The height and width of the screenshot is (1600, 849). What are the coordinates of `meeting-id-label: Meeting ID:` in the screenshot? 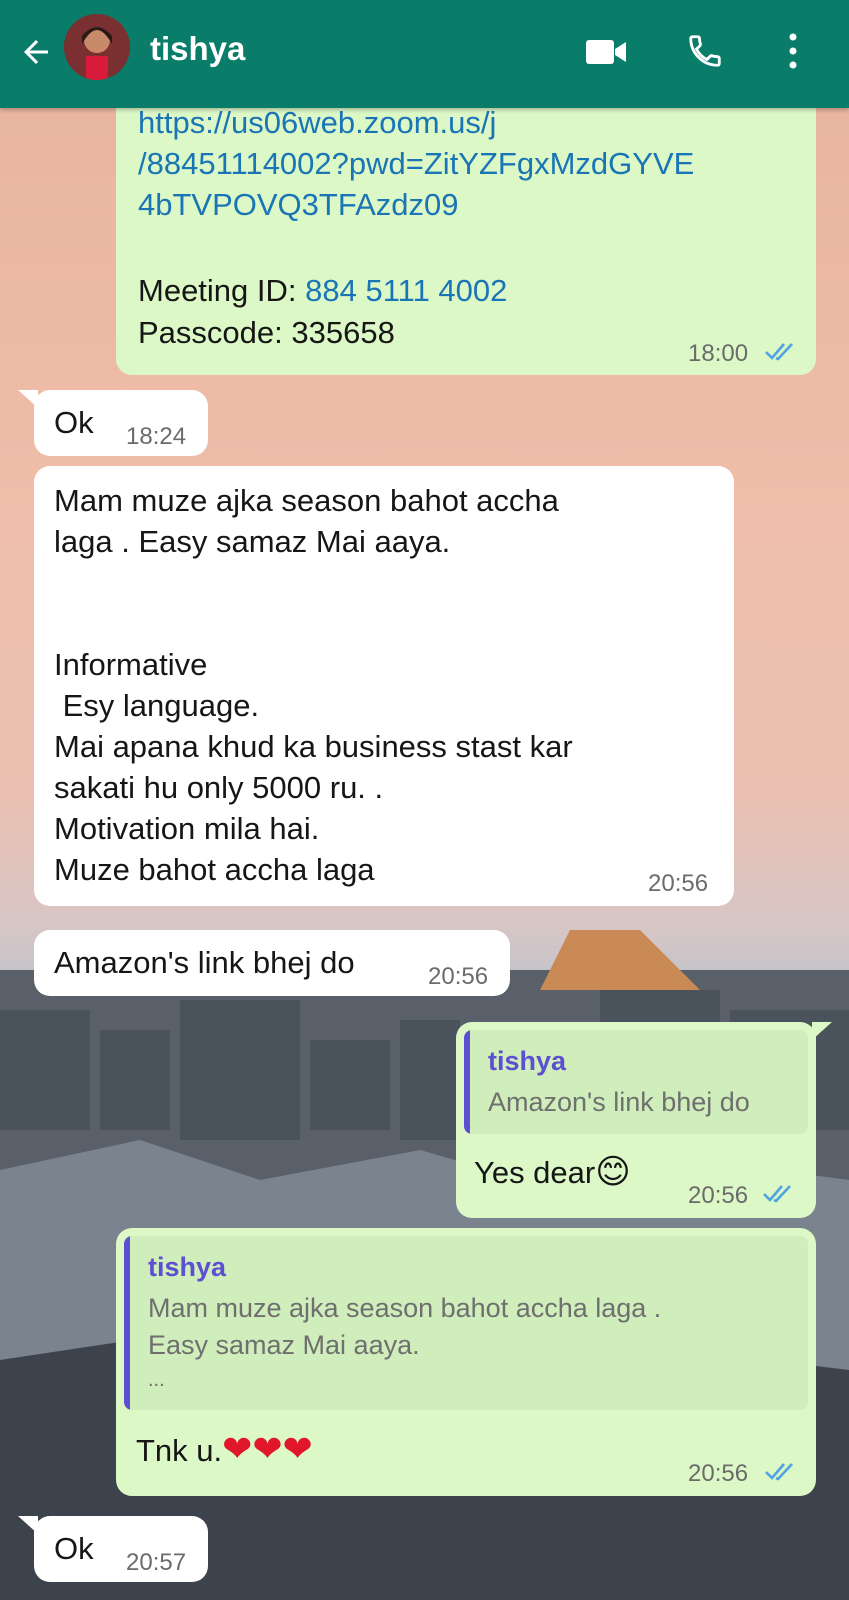 It's located at (222, 290).